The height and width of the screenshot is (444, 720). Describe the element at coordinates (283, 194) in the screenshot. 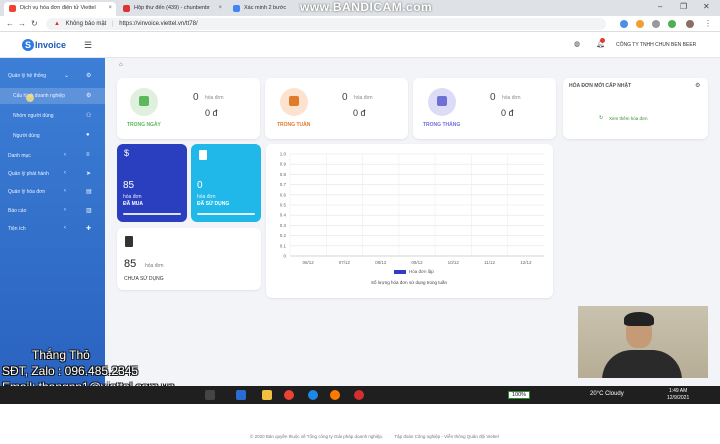

I see `y-tick-label: 0.6` at that location.